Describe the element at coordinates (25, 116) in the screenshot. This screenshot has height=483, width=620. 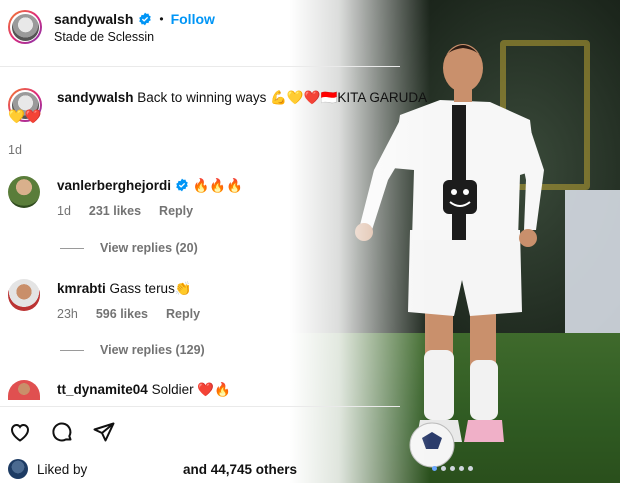
I see `caption-text-line2: 💛❤️` at that location.